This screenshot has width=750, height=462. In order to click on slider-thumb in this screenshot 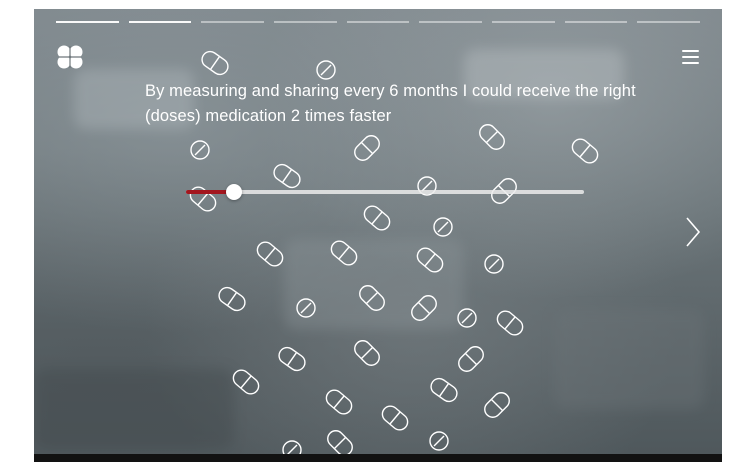, I will do `click(233, 192)`.